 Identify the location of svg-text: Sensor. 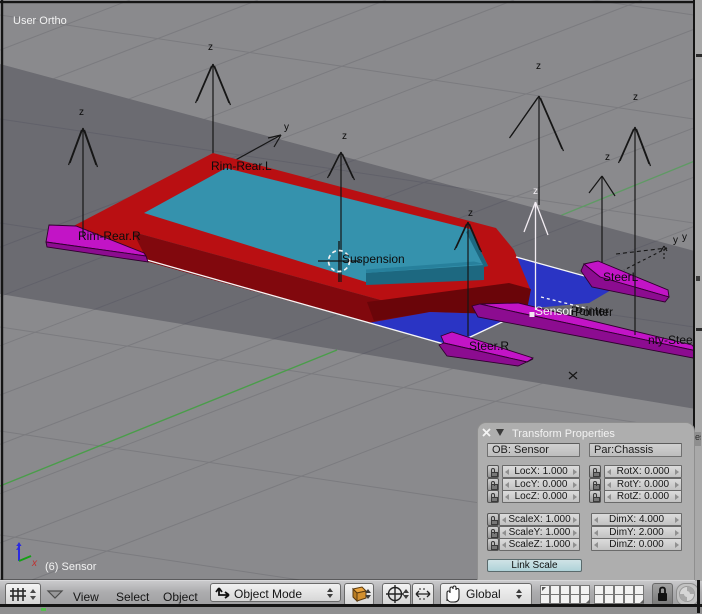
(554, 311).